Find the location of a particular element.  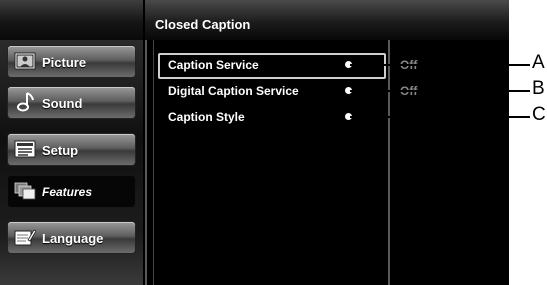

sidebar-item-label: Language is located at coordinates (73, 238).